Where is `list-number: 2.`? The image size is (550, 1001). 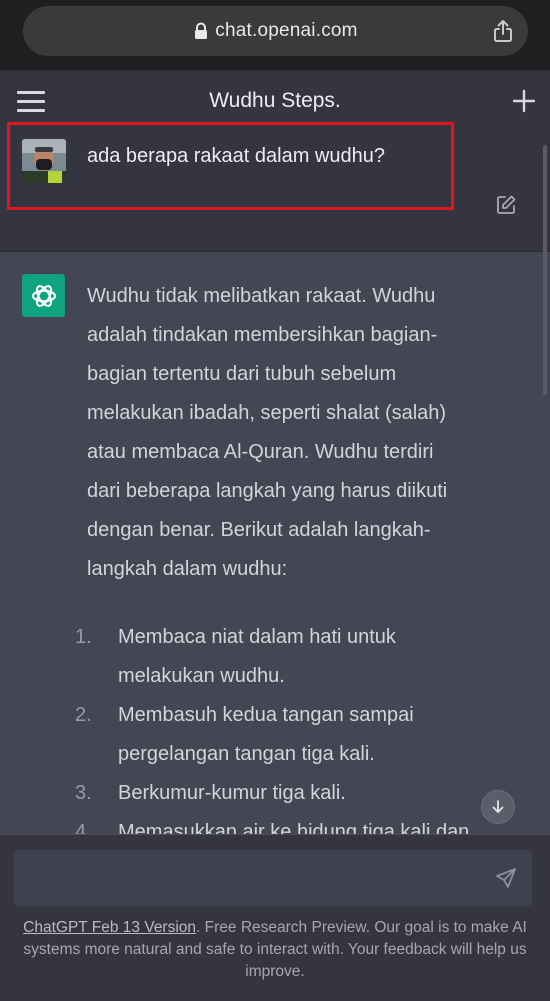 list-number: 2. is located at coordinates (83, 715).